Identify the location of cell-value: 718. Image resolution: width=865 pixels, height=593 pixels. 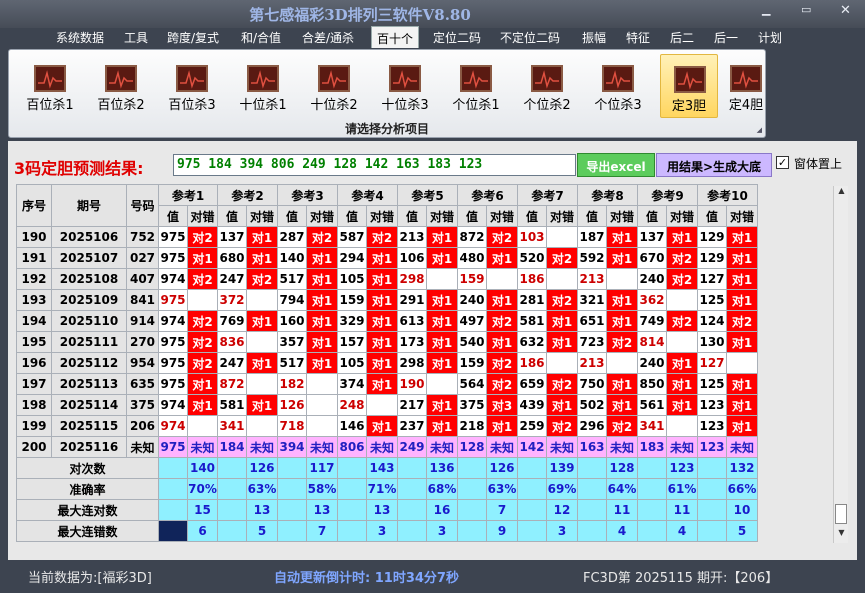
(292, 426).